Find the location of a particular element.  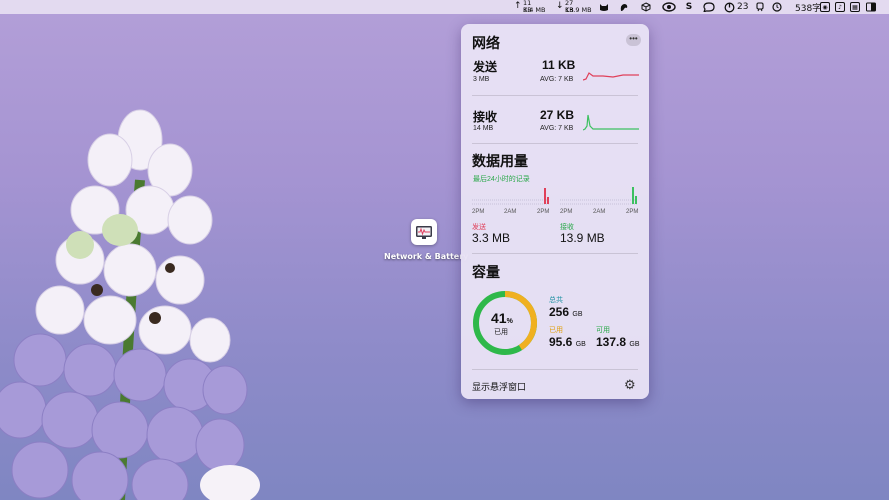

upload-axis-end: 2PM is located at coordinates (543, 212).